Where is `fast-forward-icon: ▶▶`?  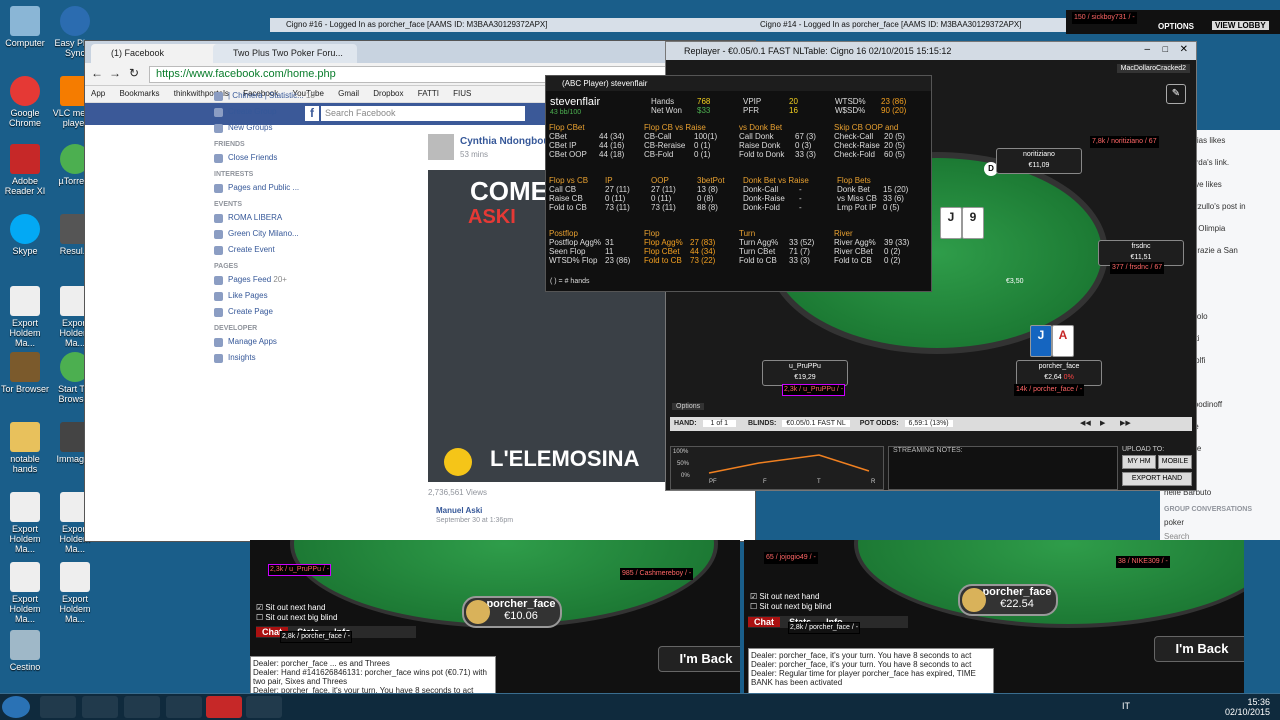 fast-forward-icon: ▶▶ is located at coordinates (1125, 424).